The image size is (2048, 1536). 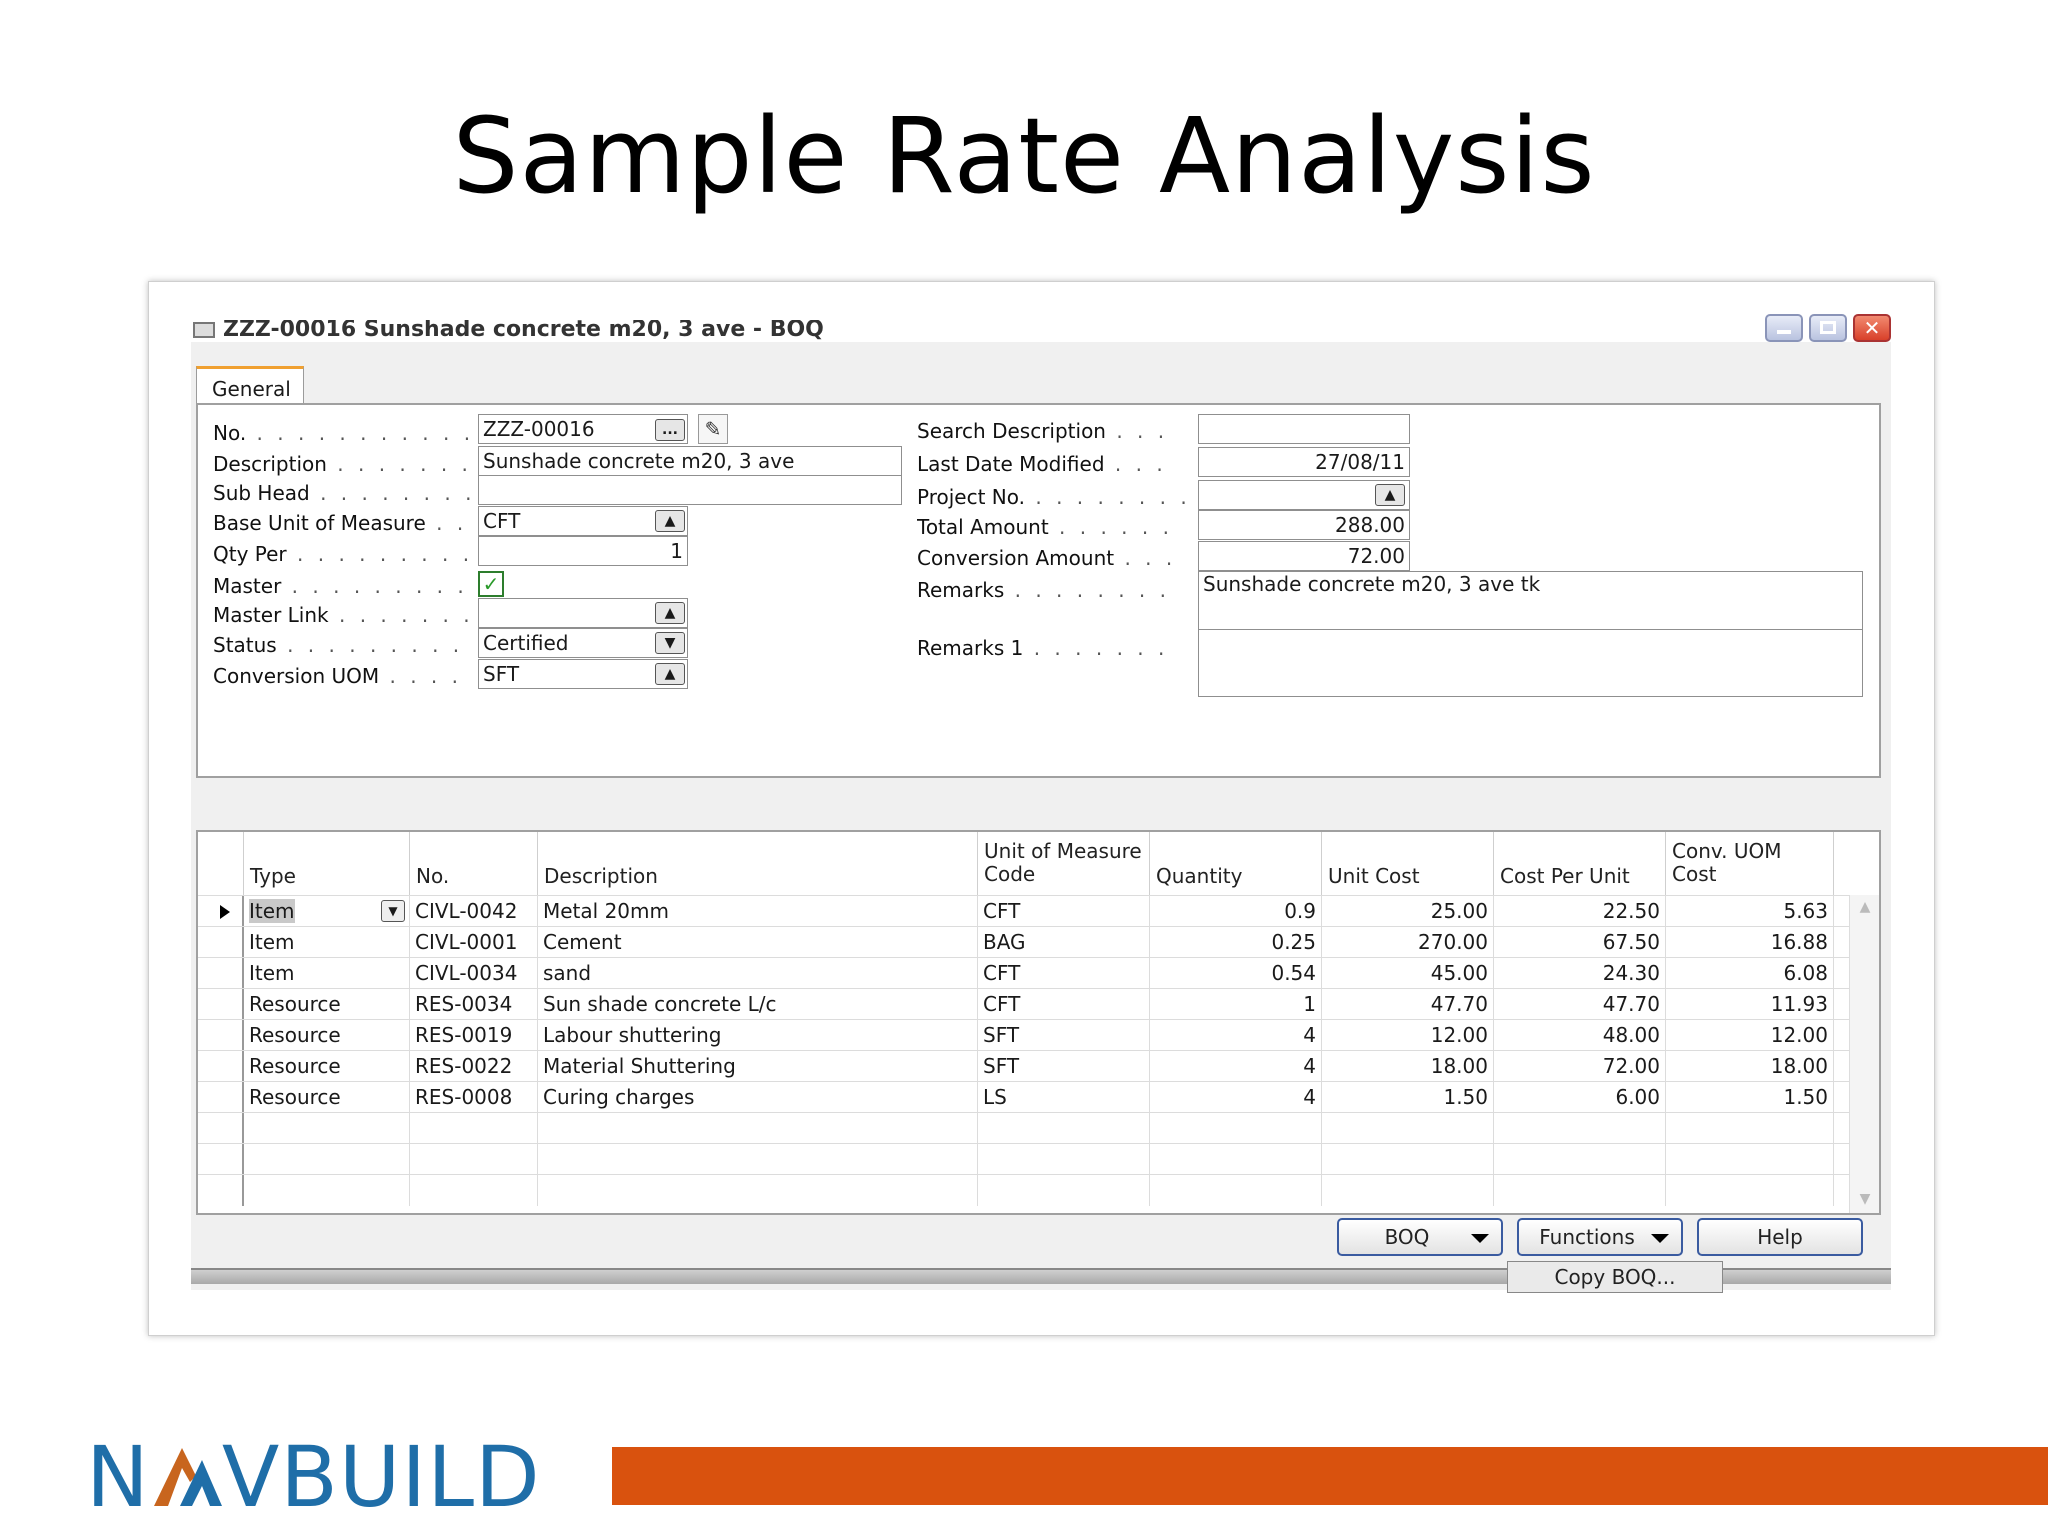 What do you see at coordinates (327, 942) in the screenshot?
I see `cell-type: Item` at bounding box center [327, 942].